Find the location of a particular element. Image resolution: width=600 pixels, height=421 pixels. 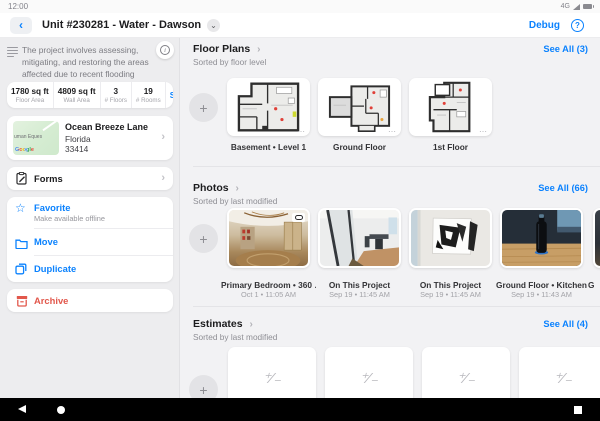

photos-header: Photos › is located at coordinates (216, 188).